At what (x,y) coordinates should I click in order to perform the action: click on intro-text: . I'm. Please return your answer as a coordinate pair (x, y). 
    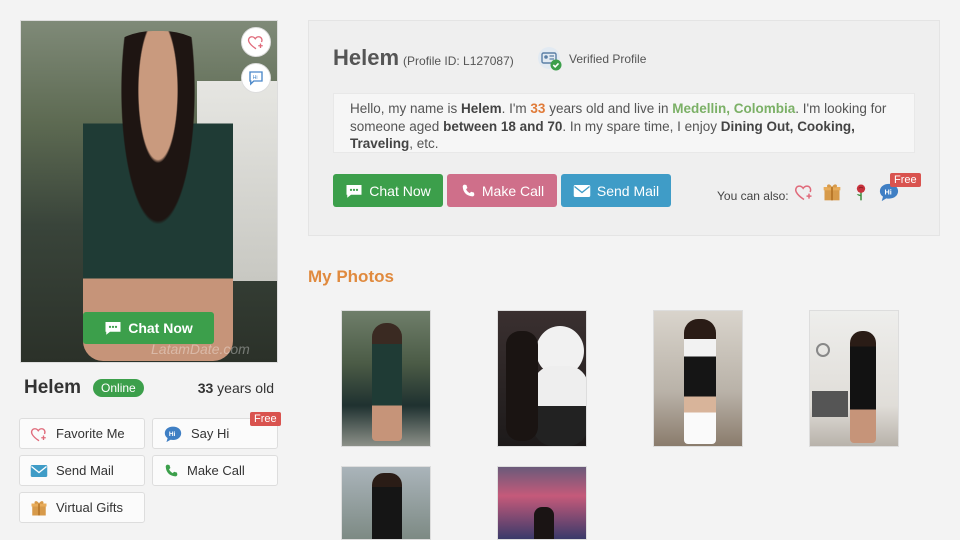
    Looking at the image, I should click on (516, 108).